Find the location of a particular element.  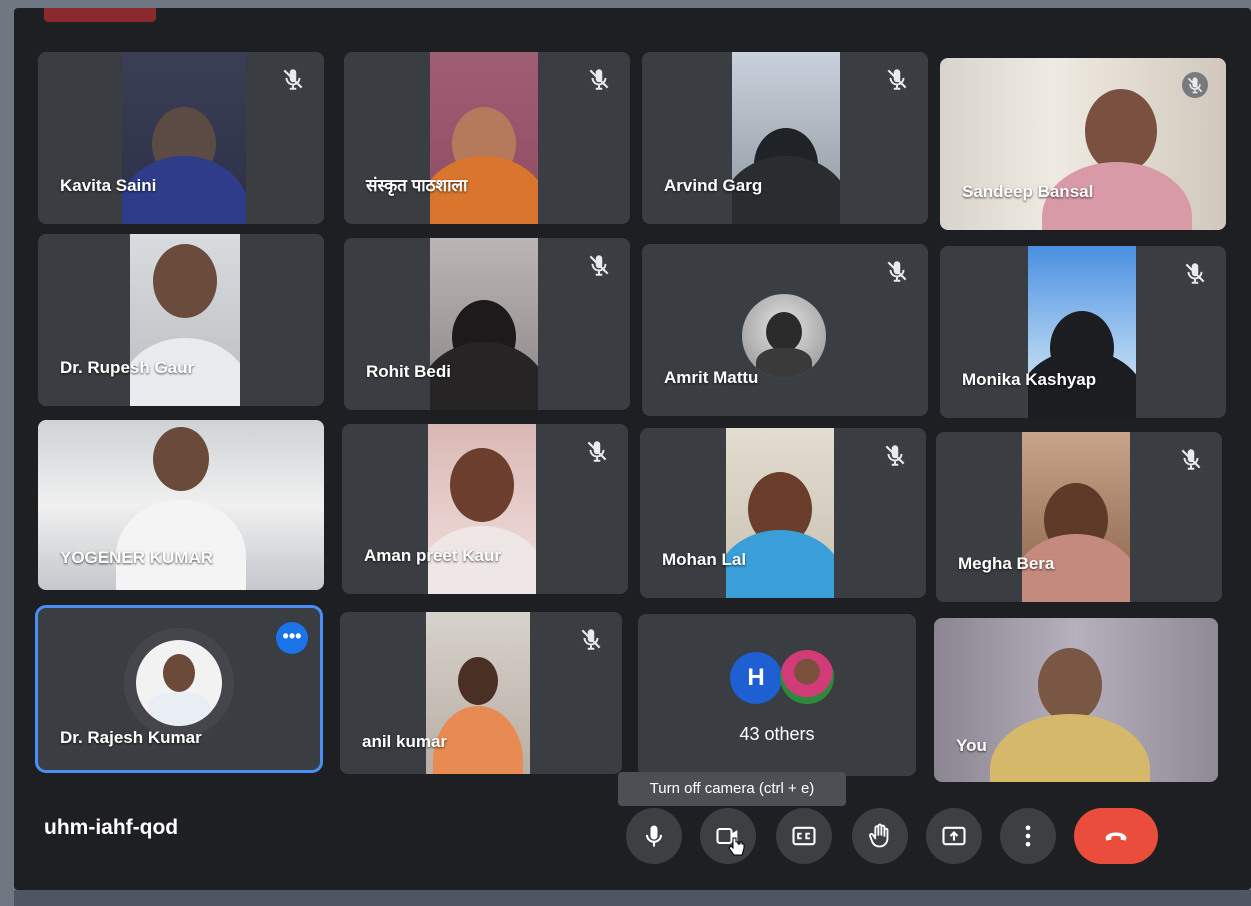

others-tile: H 43 others is located at coordinates (777, 695).